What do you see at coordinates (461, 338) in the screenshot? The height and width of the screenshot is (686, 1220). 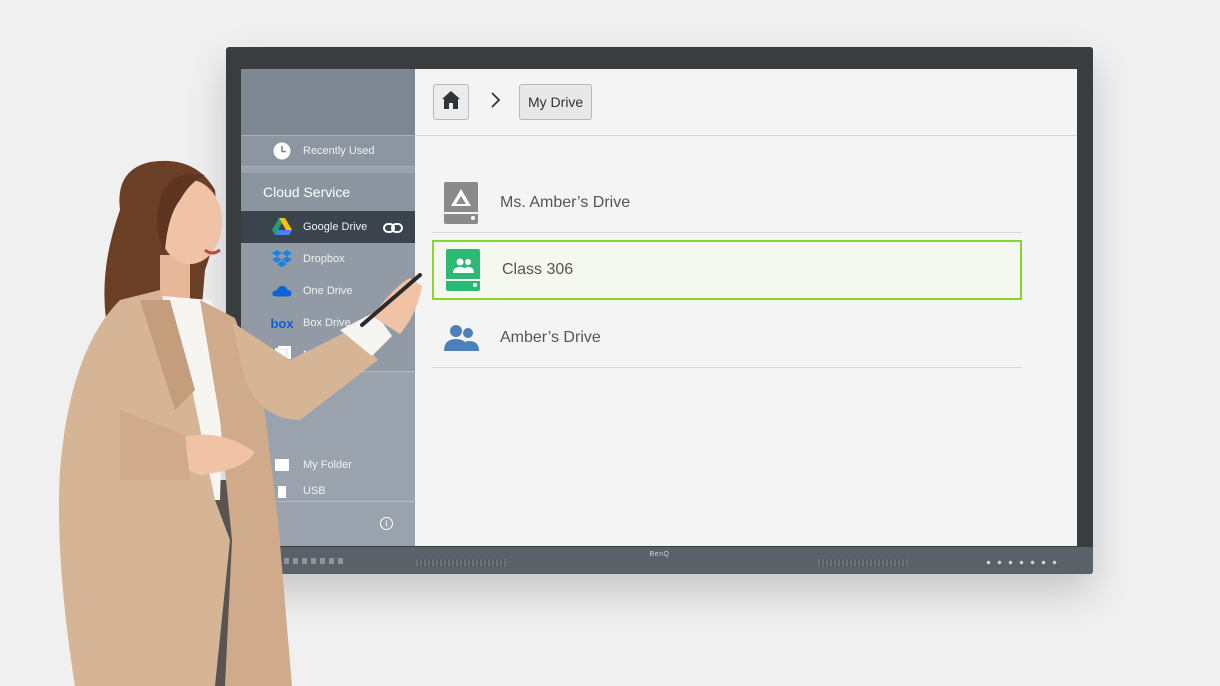 I see `people-icon` at bounding box center [461, 338].